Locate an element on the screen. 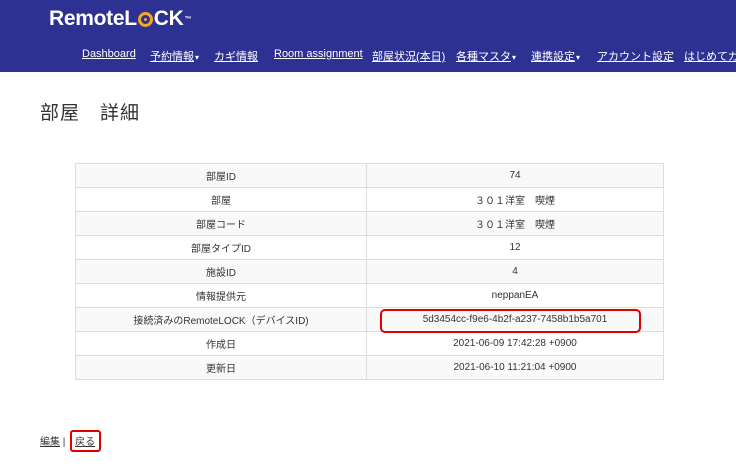 This screenshot has width=736, height=473. nav-account-settings: アカウント設定 is located at coordinates (635, 56).